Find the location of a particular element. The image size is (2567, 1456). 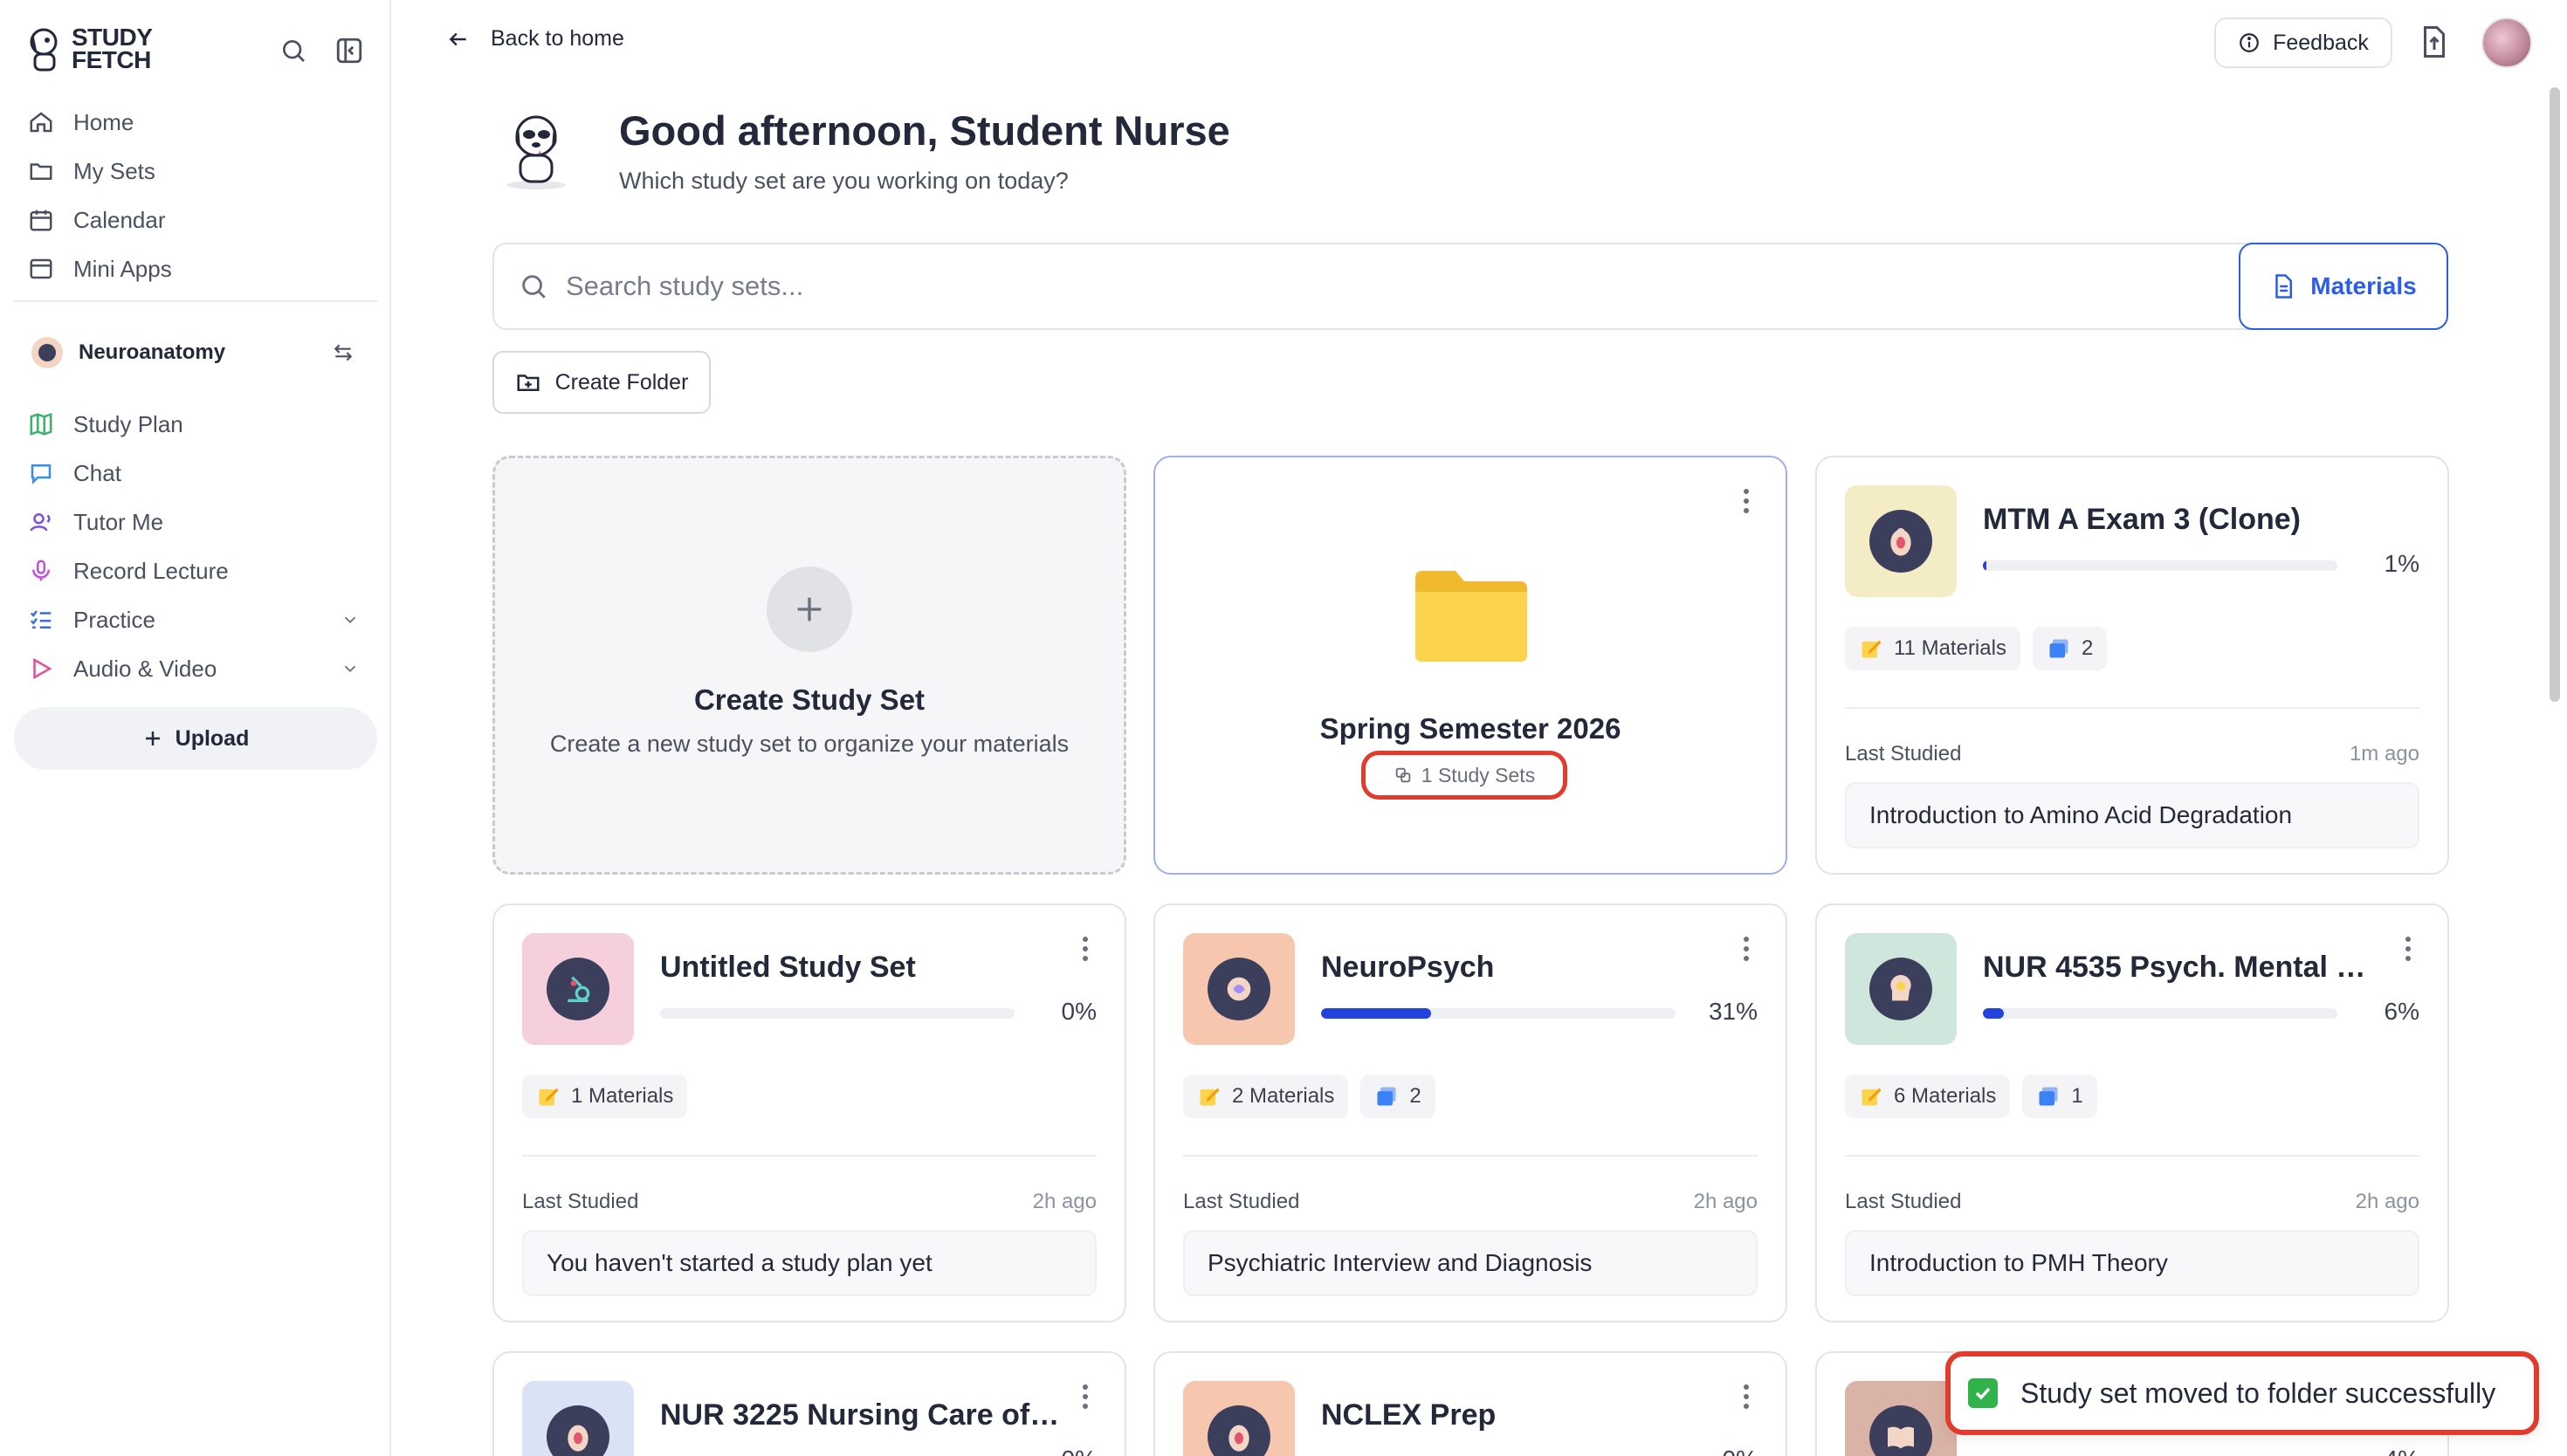

page-scrollbar is located at coordinates (2555, 394).